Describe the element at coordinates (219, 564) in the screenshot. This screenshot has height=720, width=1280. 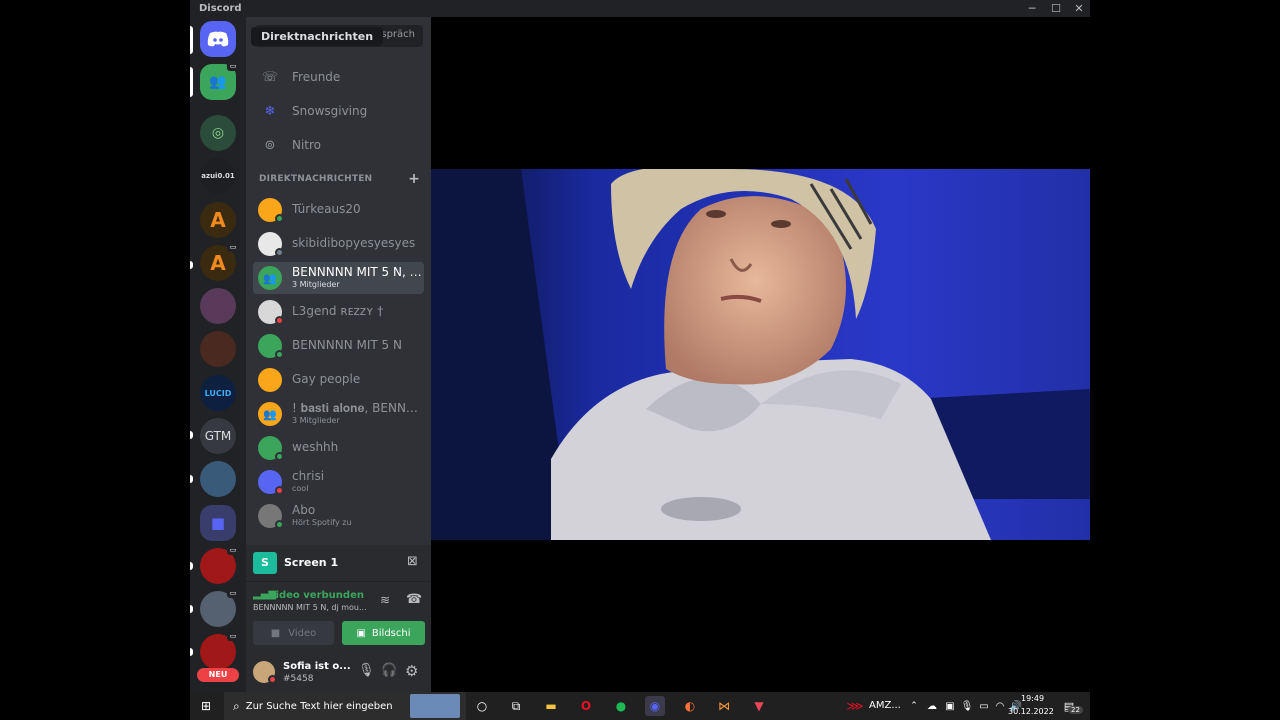
I see `server-avatar-4: ▭` at that location.